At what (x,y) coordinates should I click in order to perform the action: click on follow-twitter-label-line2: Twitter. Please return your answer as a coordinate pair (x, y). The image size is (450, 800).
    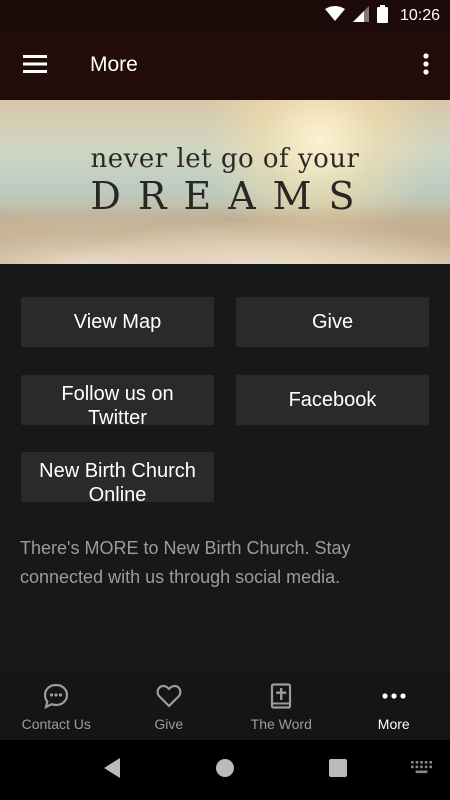
    Looking at the image, I should click on (117, 416).